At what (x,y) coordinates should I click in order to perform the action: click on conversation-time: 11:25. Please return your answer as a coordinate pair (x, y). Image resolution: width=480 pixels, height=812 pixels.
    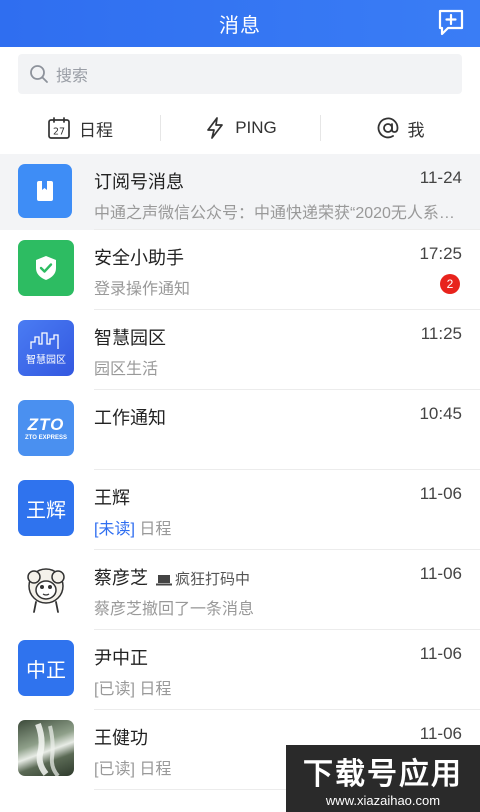
    Looking at the image, I should click on (441, 333).